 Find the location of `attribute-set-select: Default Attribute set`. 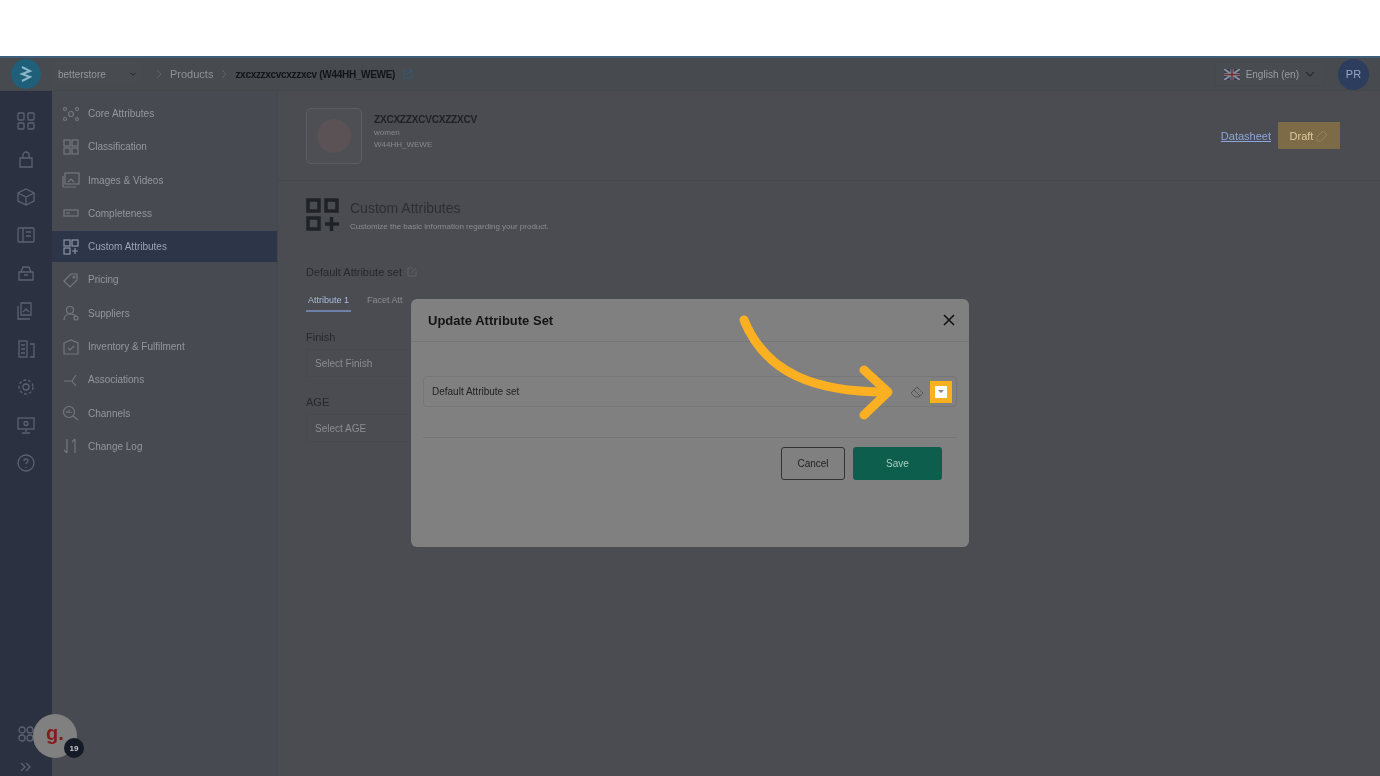

attribute-set-select: Default Attribute set is located at coordinates (690, 391).